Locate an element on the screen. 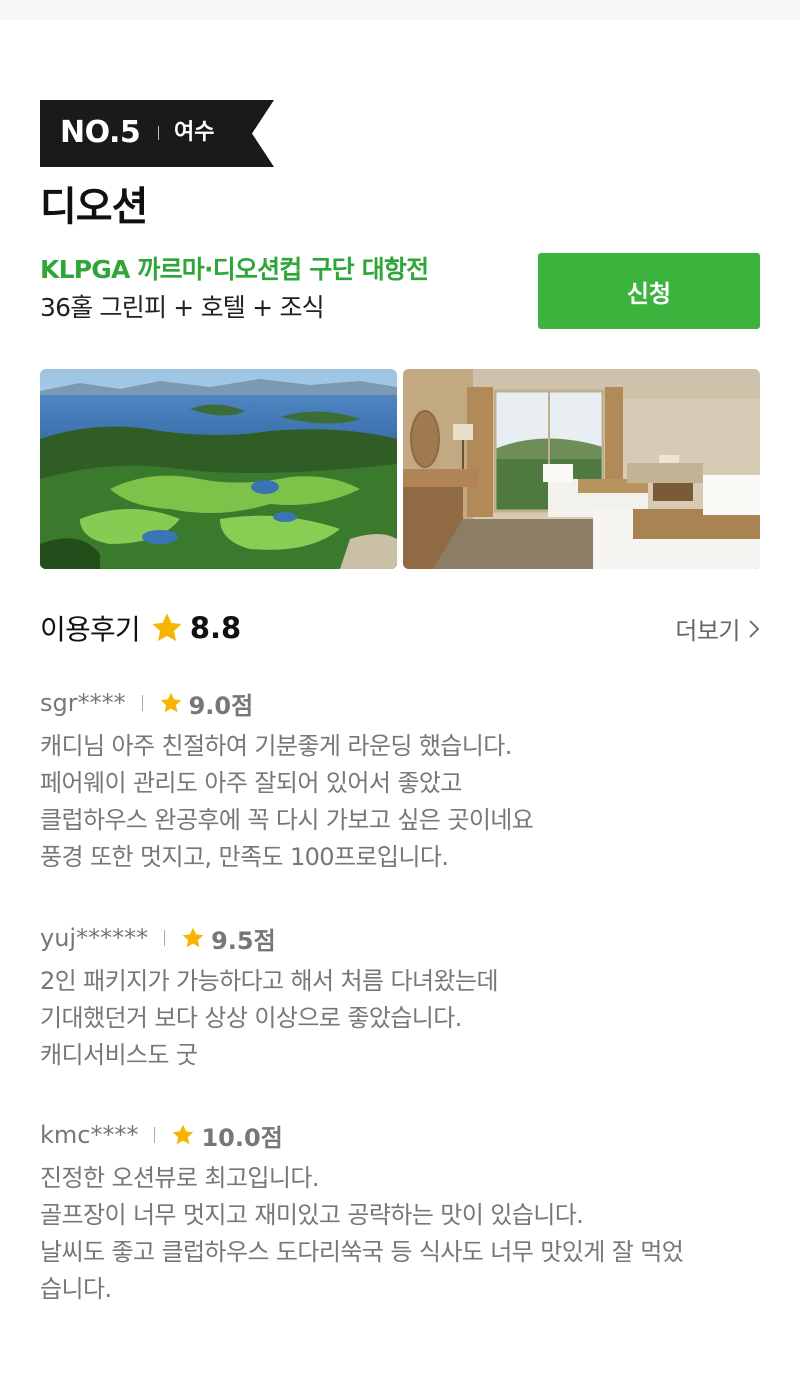 Image resolution: width=800 pixels, height=1394 pixels. rank-divider is located at coordinates (158, 133).